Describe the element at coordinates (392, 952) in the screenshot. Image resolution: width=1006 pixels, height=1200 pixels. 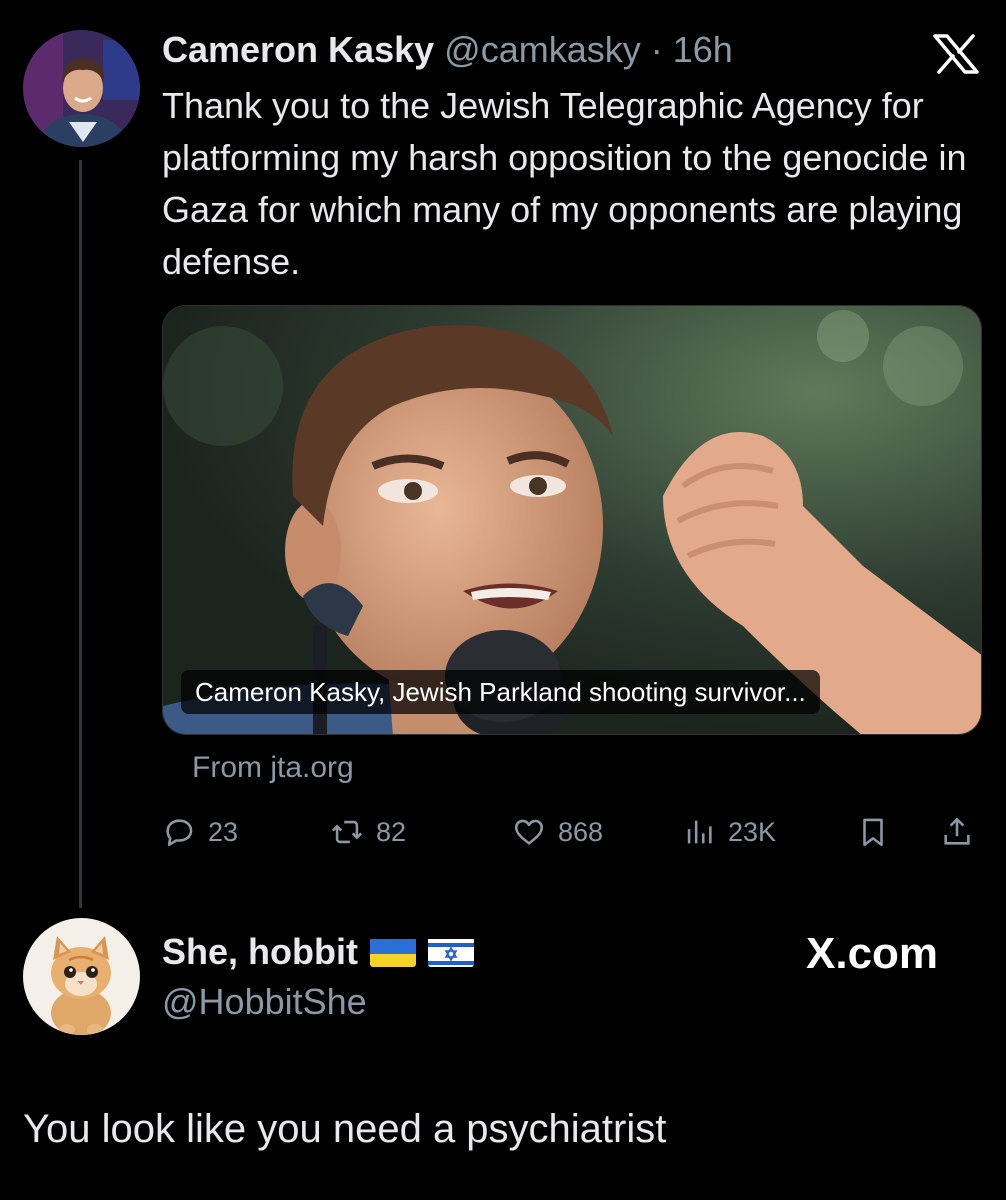
I see `ukraine-flag-icon` at that location.